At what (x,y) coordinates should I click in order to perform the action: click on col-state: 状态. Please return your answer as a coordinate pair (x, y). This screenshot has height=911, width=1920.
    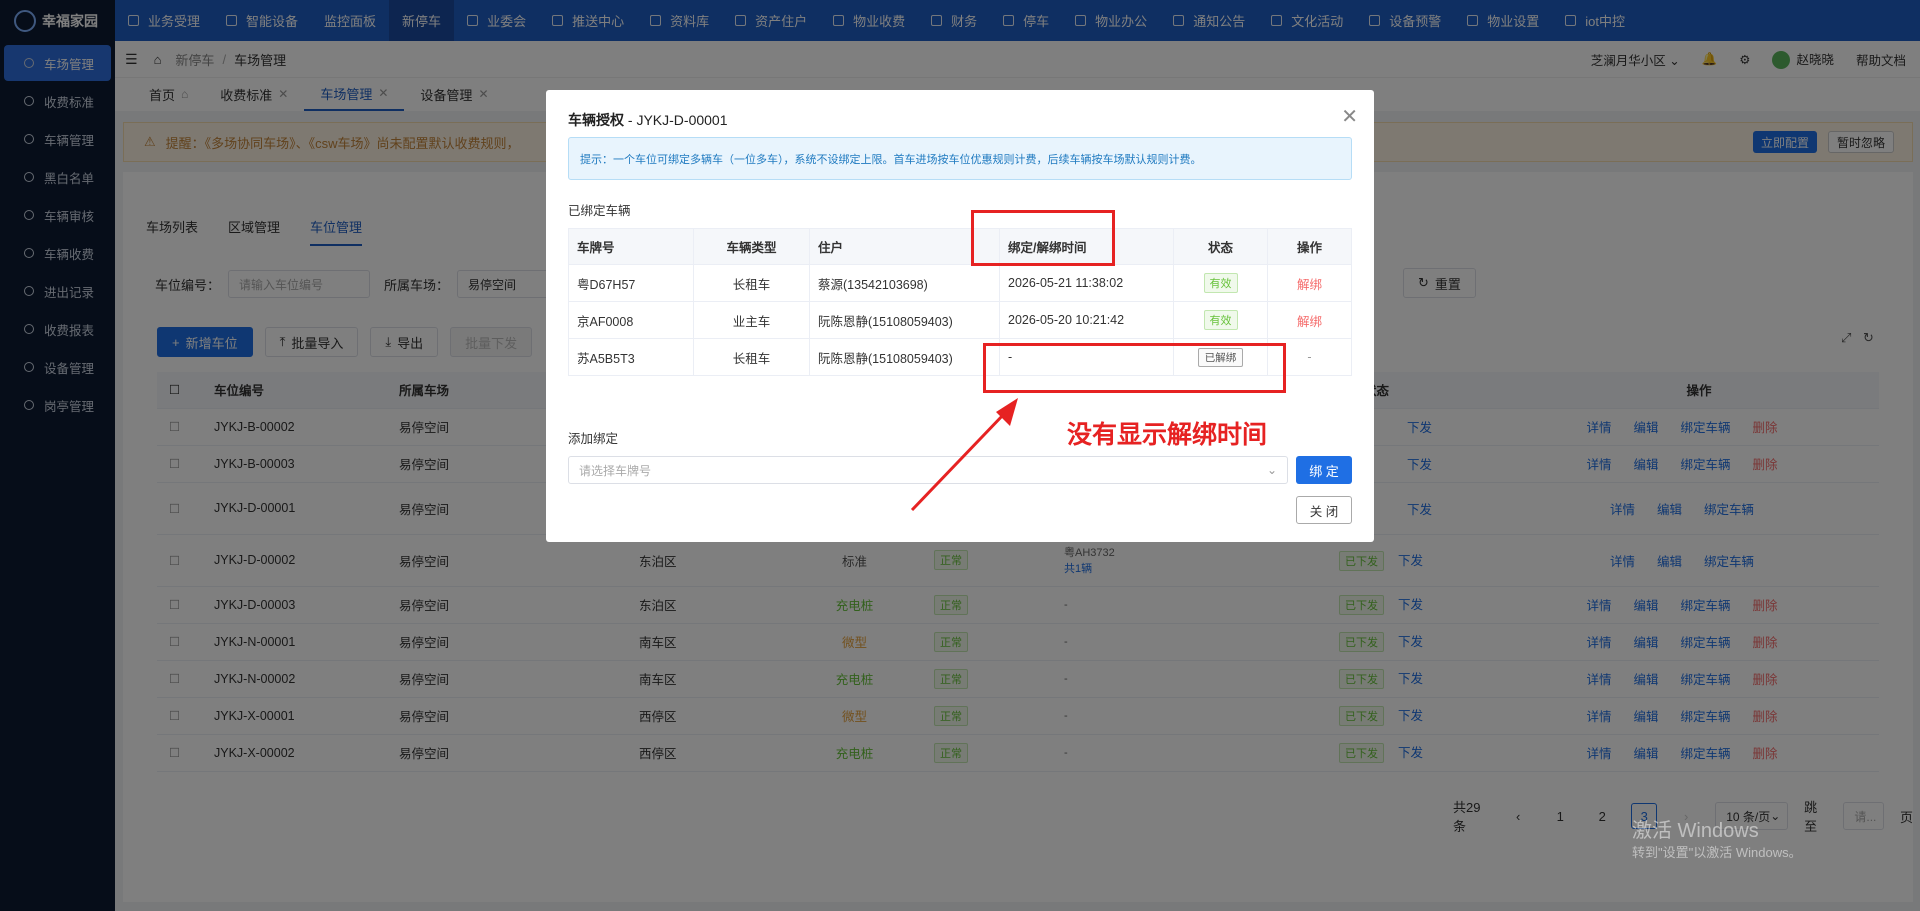
    Looking at the image, I should click on (1220, 246).